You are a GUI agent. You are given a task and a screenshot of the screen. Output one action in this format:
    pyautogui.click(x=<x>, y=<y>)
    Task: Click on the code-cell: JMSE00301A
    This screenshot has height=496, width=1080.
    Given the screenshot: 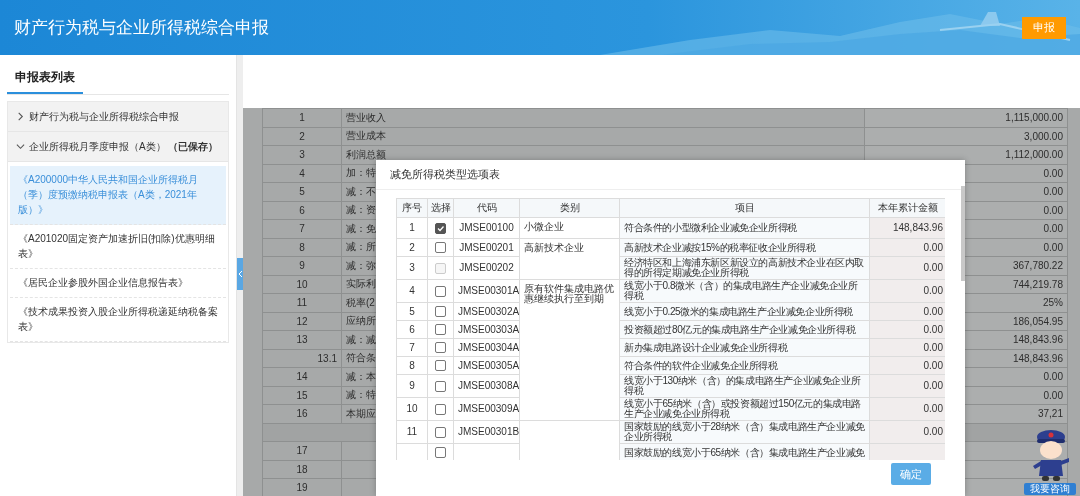 What is the action you would take?
    pyautogui.click(x=486, y=291)
    